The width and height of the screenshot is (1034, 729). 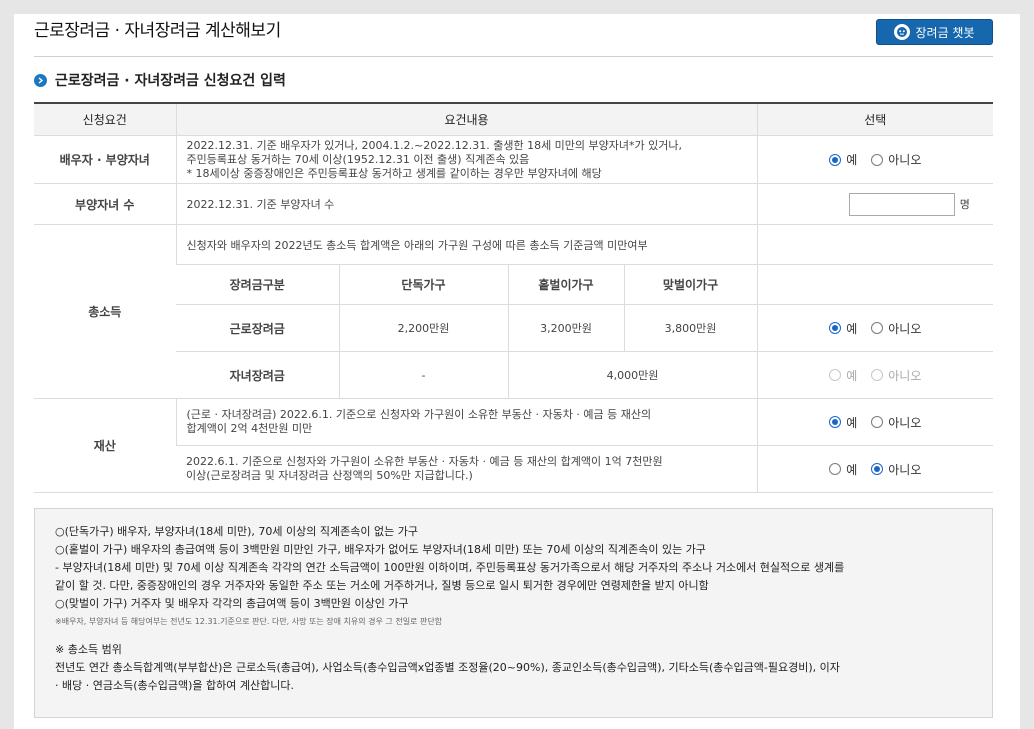 I want to click on spouse-yes-radio: 예, so click(x=843, y=159).